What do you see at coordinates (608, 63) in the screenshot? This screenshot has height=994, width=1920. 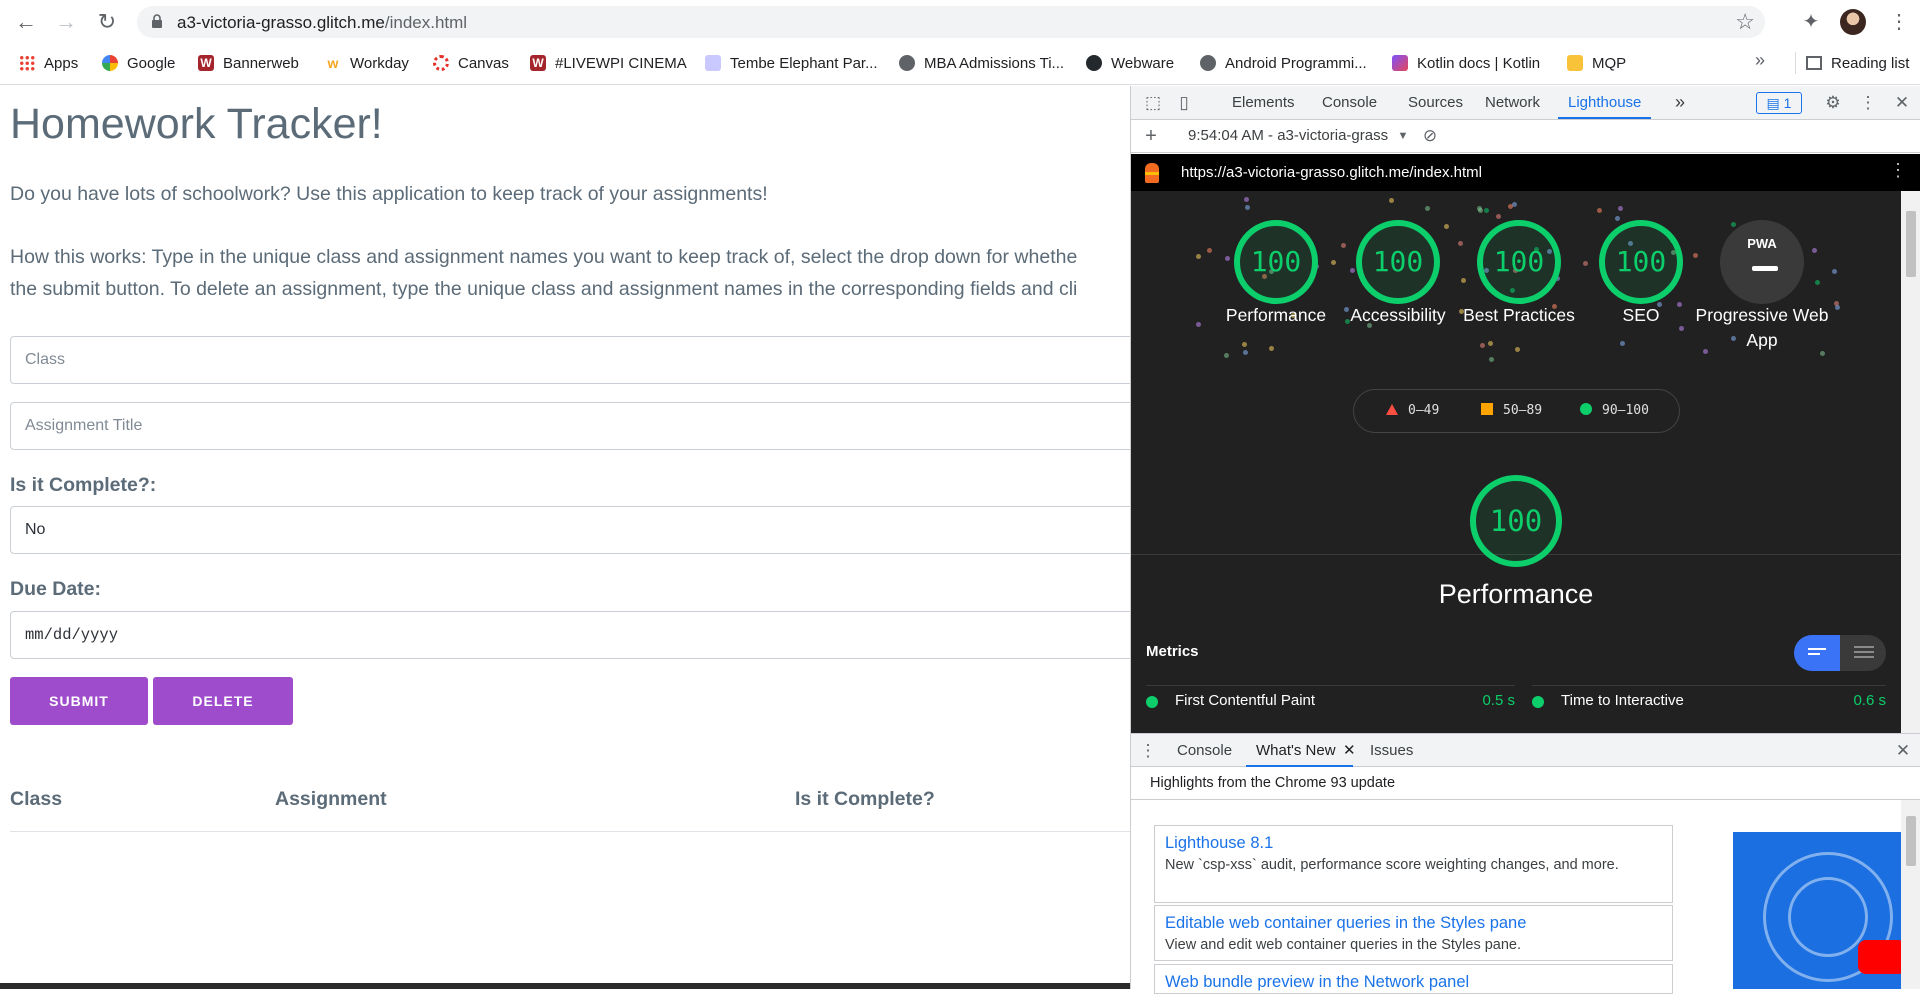 I see `bookmark-livewpi-cinema: W #LIVEWPI CINEMA` at bounding box center [608, 63].